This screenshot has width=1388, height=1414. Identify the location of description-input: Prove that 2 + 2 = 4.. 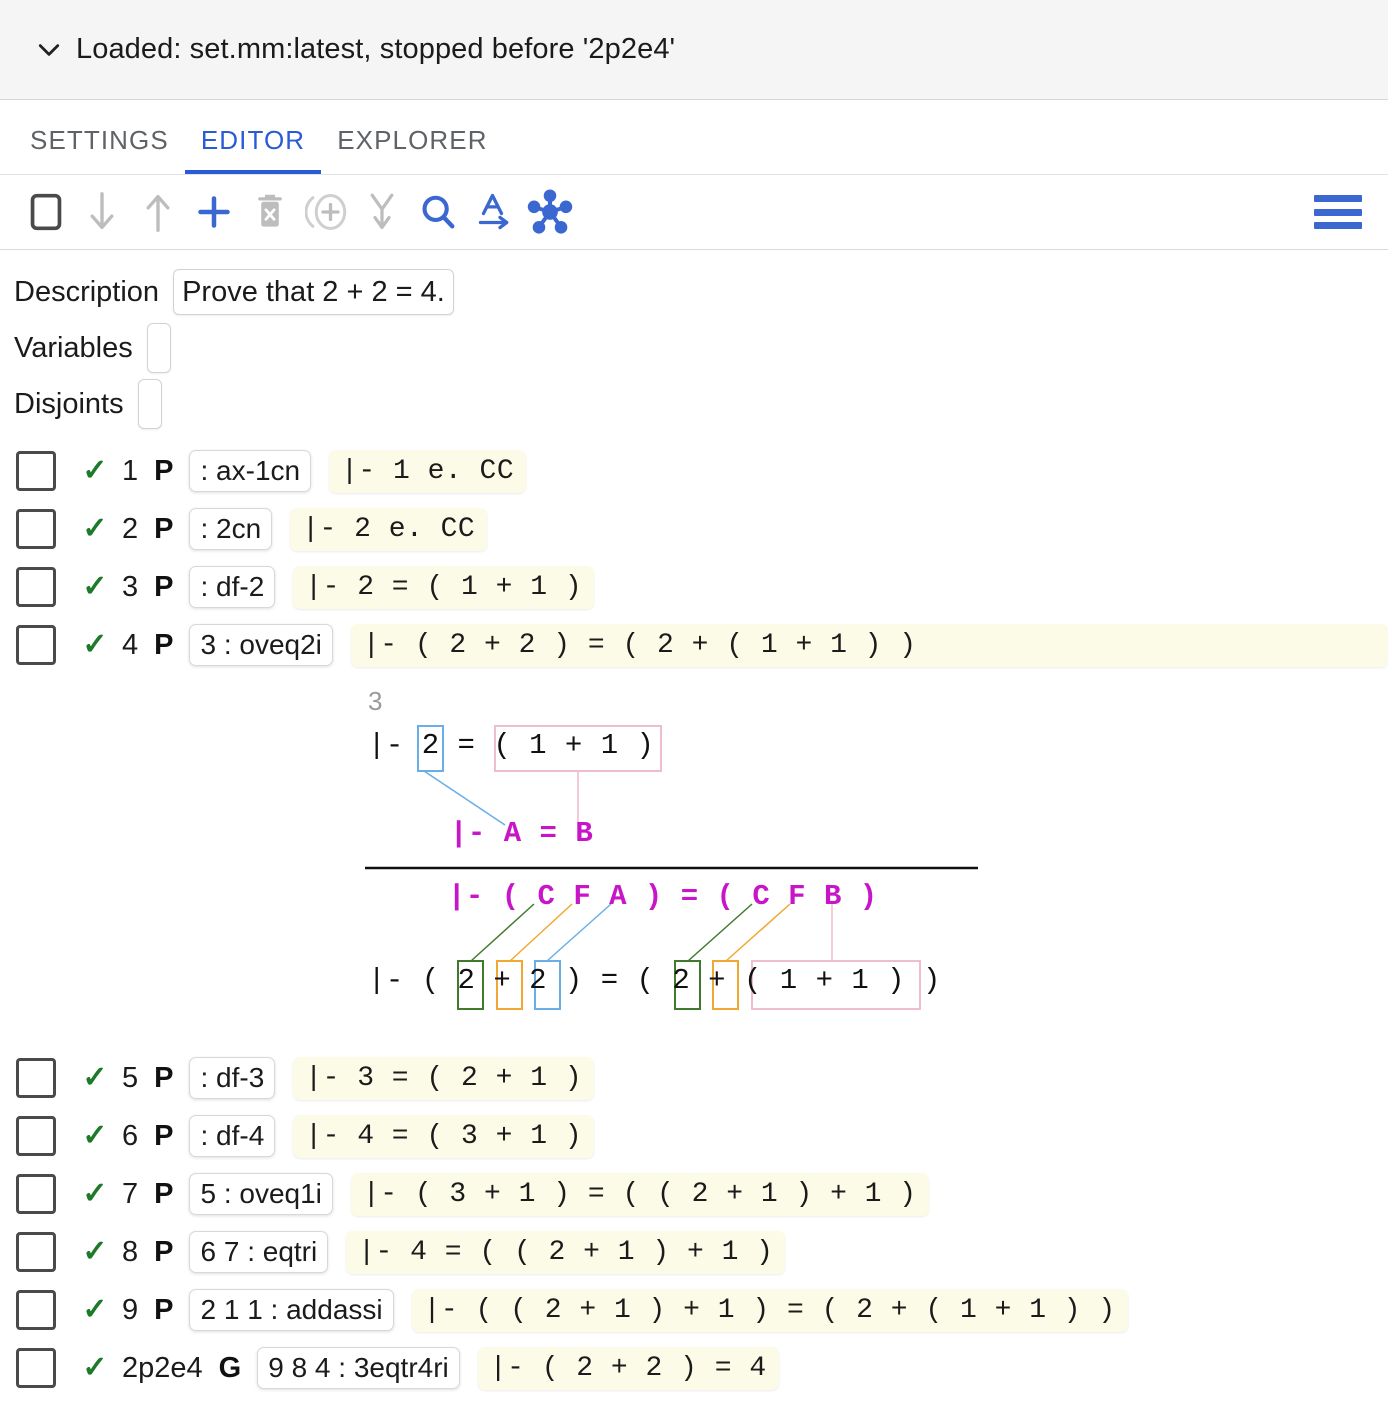
(313, 292).